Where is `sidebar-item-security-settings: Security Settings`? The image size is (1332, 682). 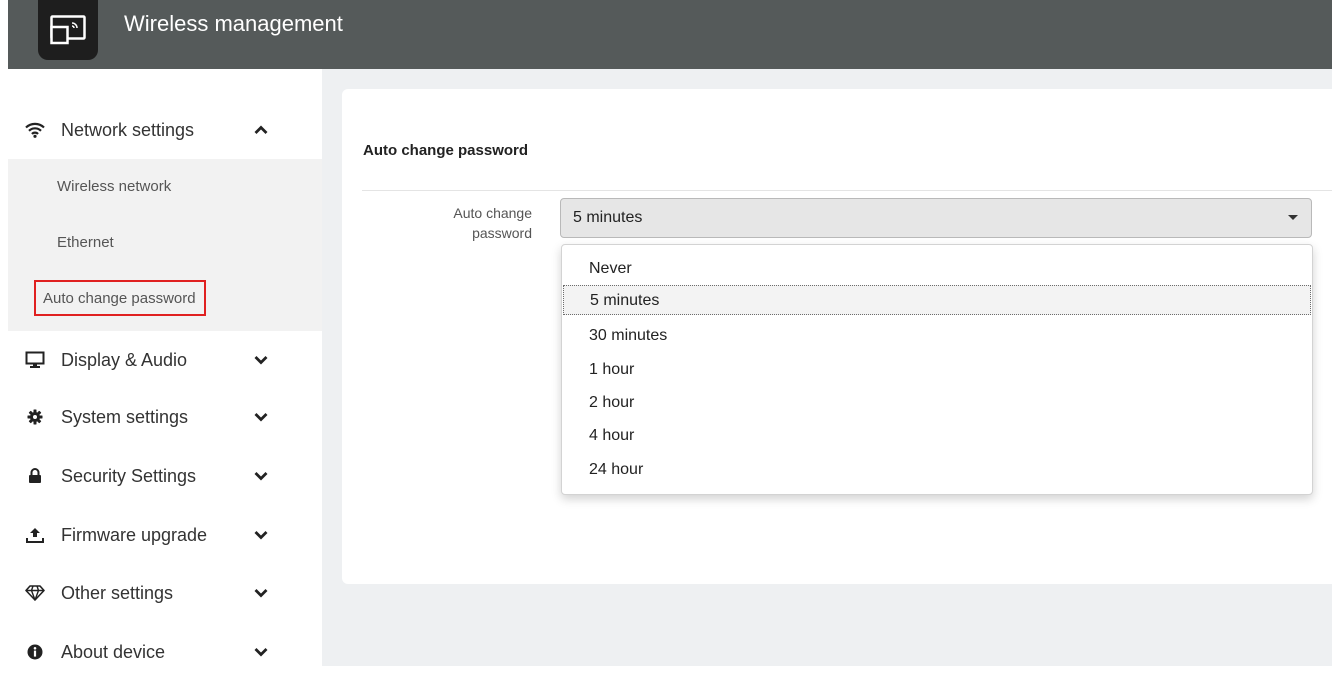
sidebar-item-security-settings: Security Settings is located at coordinates (165, 476).